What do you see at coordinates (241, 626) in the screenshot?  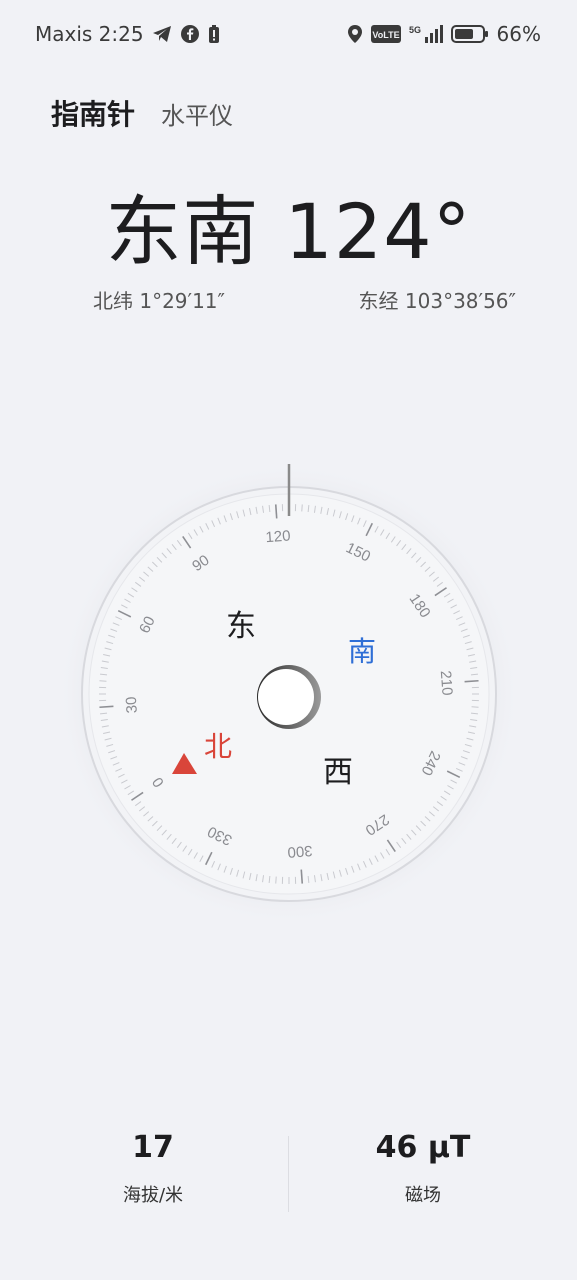 I see `cardinal-east: 东` at bounding box center [241, 626].